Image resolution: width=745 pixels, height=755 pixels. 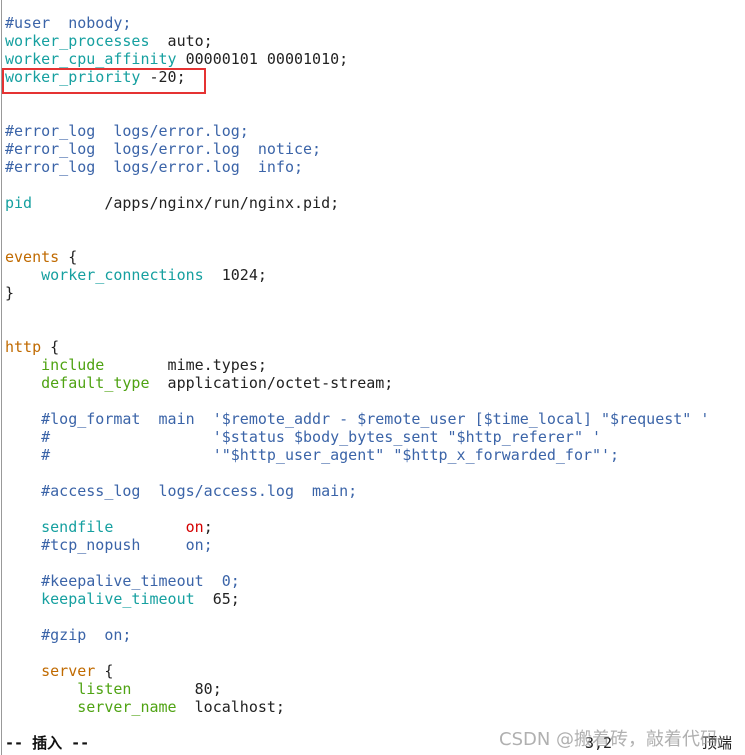 What do you see at coordinates (235, 275) in the screenshot?
I see `code-token-plain: 1024;` at bounding box center [235, 275].